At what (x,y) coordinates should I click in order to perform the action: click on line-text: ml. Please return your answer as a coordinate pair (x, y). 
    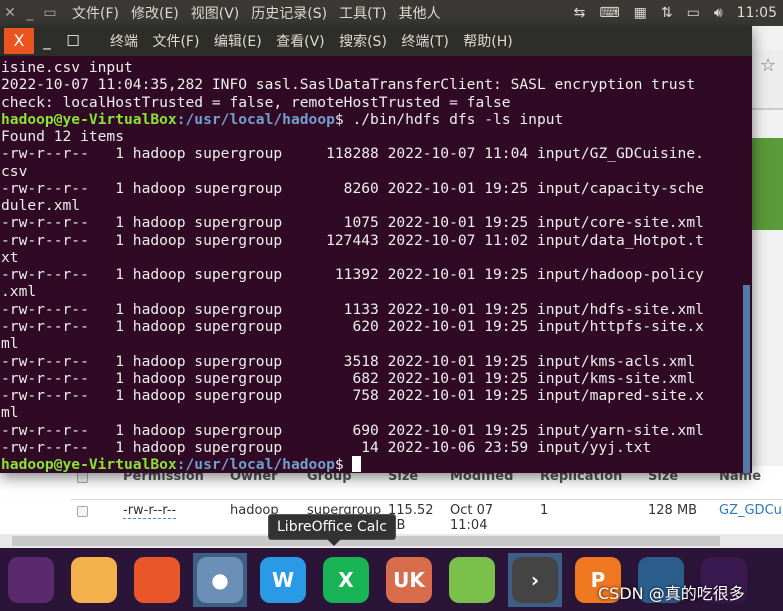
    Looking at the image, I should click on (10, 413).